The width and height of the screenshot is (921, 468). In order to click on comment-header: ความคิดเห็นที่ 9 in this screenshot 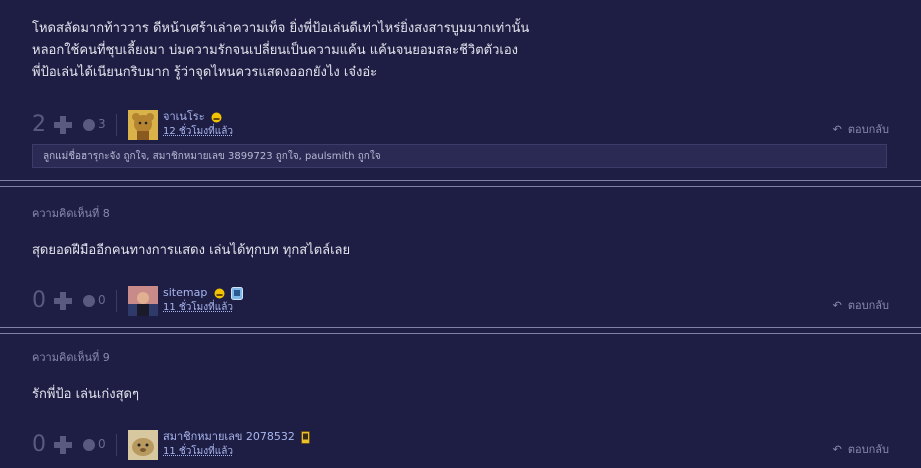, I will do `click(71, 357)`.